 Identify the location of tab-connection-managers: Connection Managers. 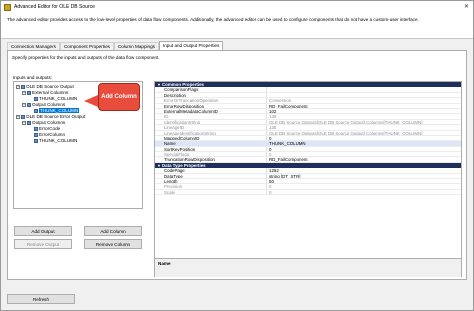
(33, 46).